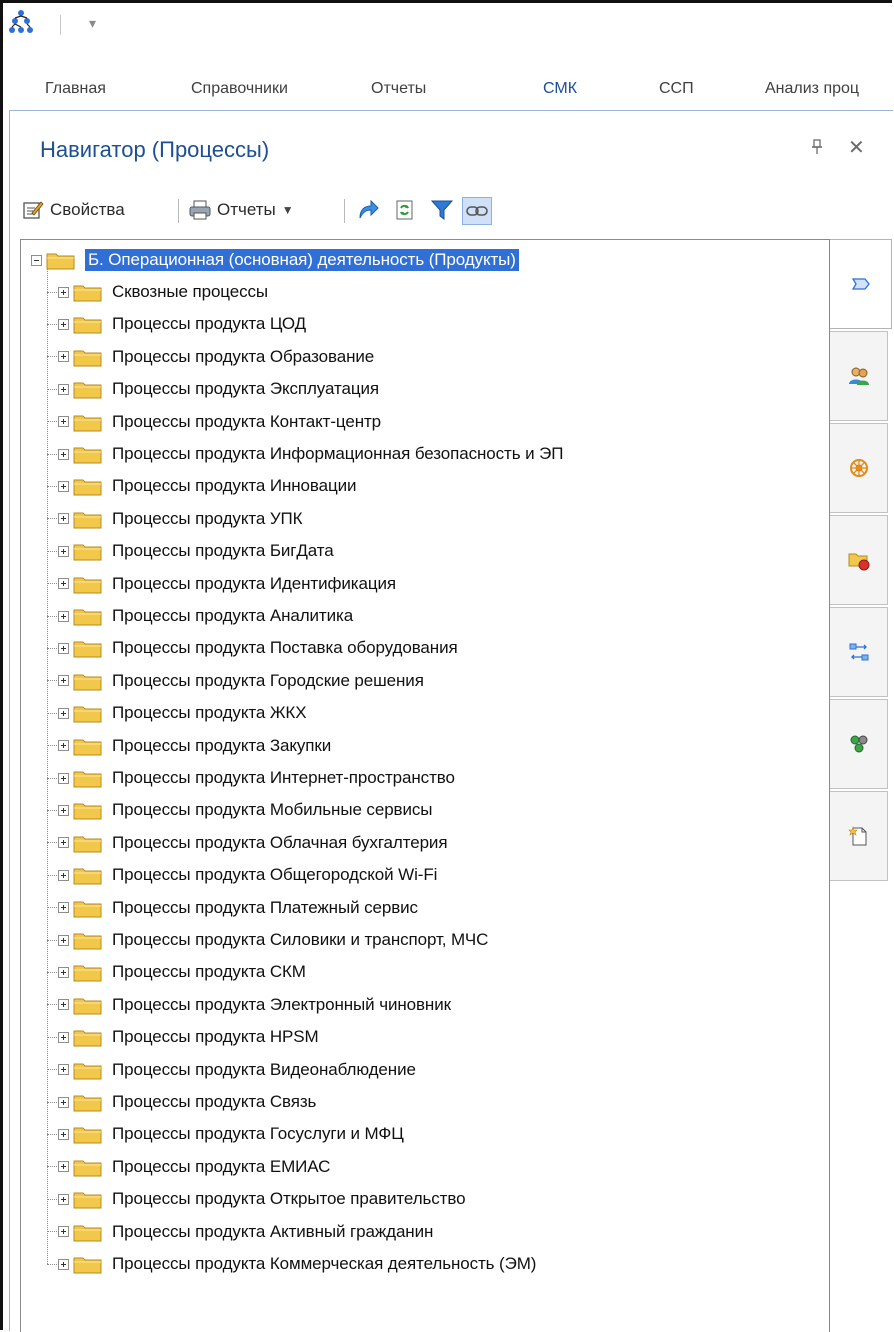 This screenshot has width=894, height=1332. I want to click on side-tab-strip, so click(861, 785).